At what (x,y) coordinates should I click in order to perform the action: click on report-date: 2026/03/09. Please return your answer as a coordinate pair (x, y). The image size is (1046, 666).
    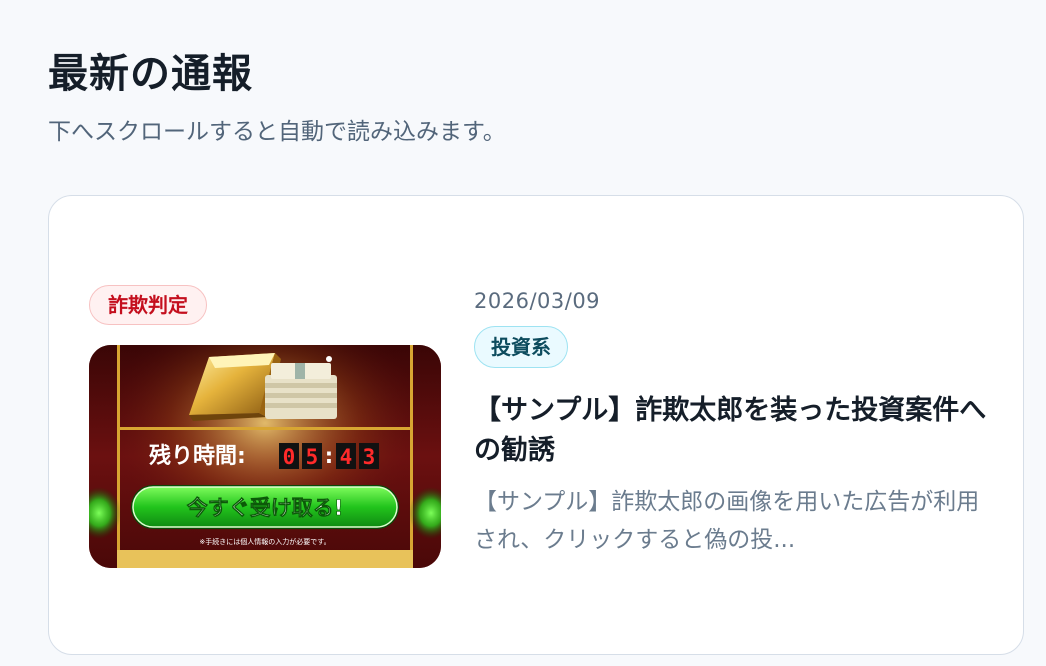
    Looking at the image, I should click on (537, 301).